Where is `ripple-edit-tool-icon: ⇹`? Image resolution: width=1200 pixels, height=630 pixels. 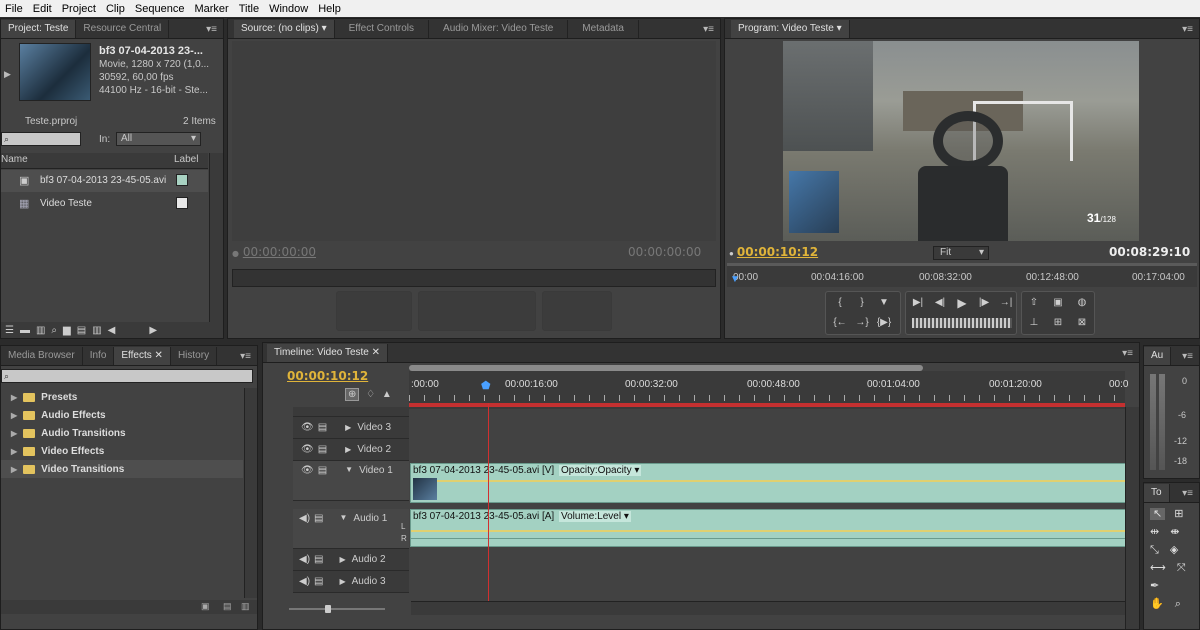 ripple-edit-tool-icon: ⇹ is located at coordinates (1154, 532).